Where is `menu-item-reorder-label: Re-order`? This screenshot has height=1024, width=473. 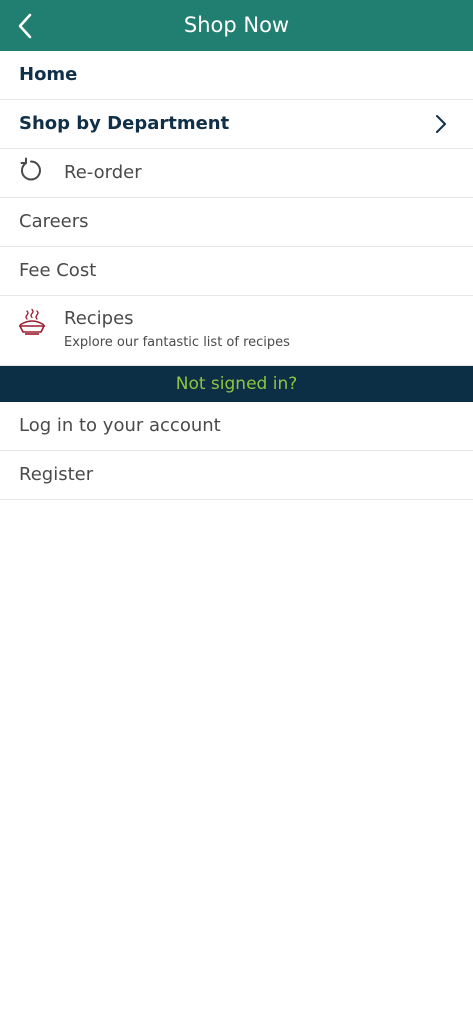 menu-item-reorder-label: Re-order is located at coordinates (103, 172).